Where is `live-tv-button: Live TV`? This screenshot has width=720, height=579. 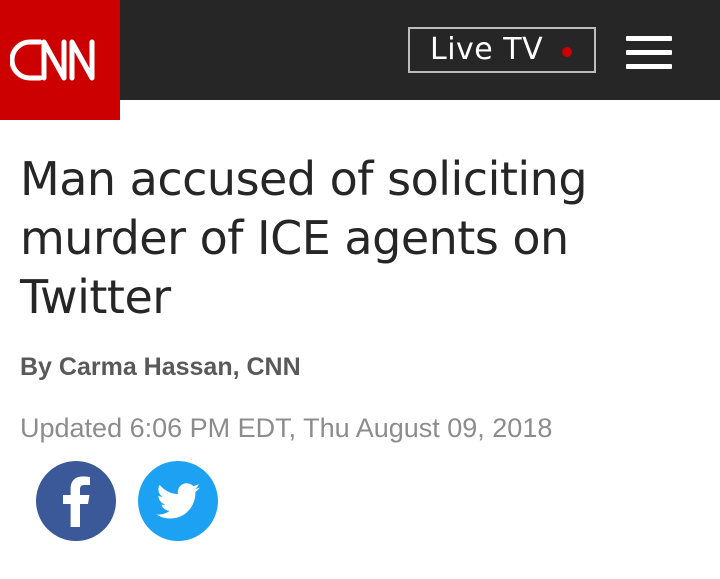 live-tv-button: Live TV is located at coordinates (502, 50).